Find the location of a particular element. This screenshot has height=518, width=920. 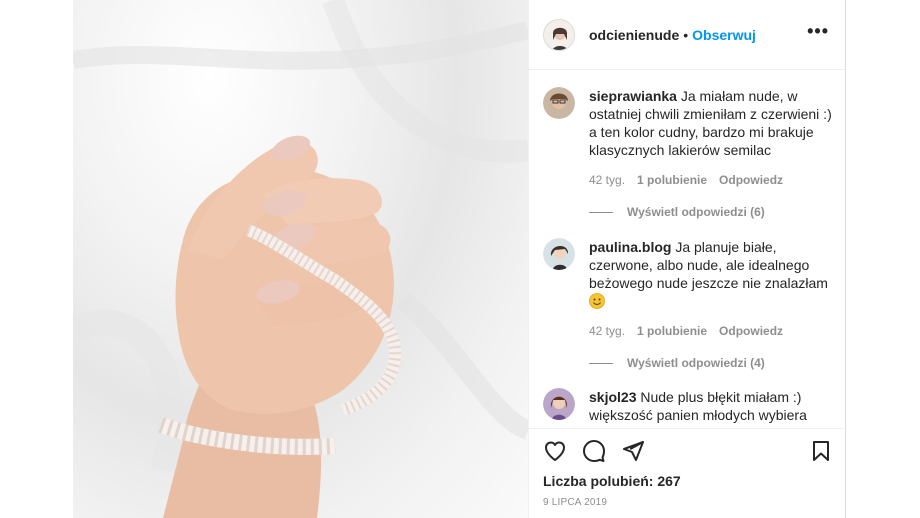

comment-username: paulina.blog is located at coordinates (630, 247).